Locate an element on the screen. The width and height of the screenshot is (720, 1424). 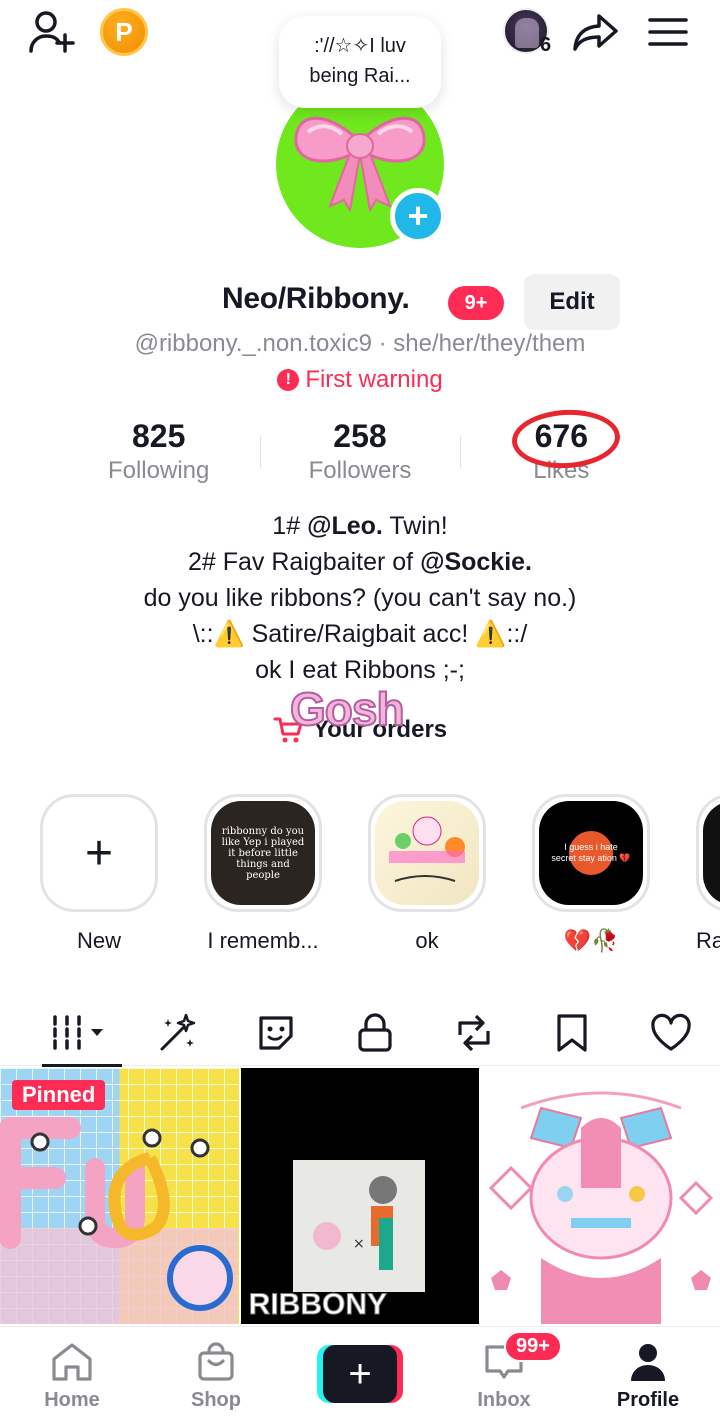
video-tile: × RIBBONY is located at coordinates (360, 1196).